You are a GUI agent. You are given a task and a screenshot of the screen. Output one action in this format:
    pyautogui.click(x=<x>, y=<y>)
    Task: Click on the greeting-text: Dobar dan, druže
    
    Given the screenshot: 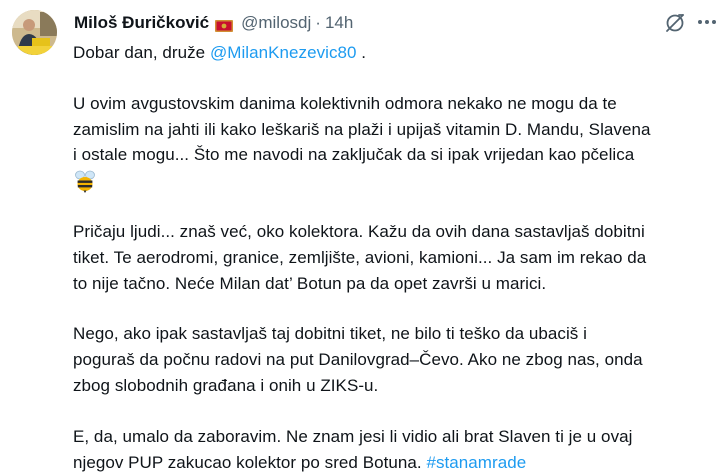 What is the action you would take?
    pyautogui.click(x=141, y=52)
    